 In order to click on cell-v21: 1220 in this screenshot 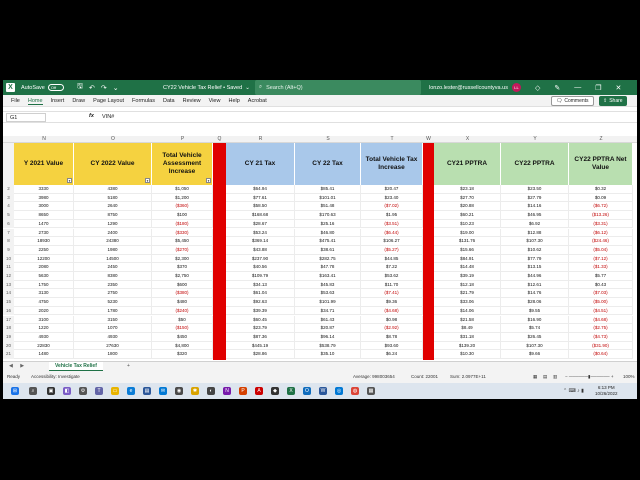, I will do `click(44, 328)`.